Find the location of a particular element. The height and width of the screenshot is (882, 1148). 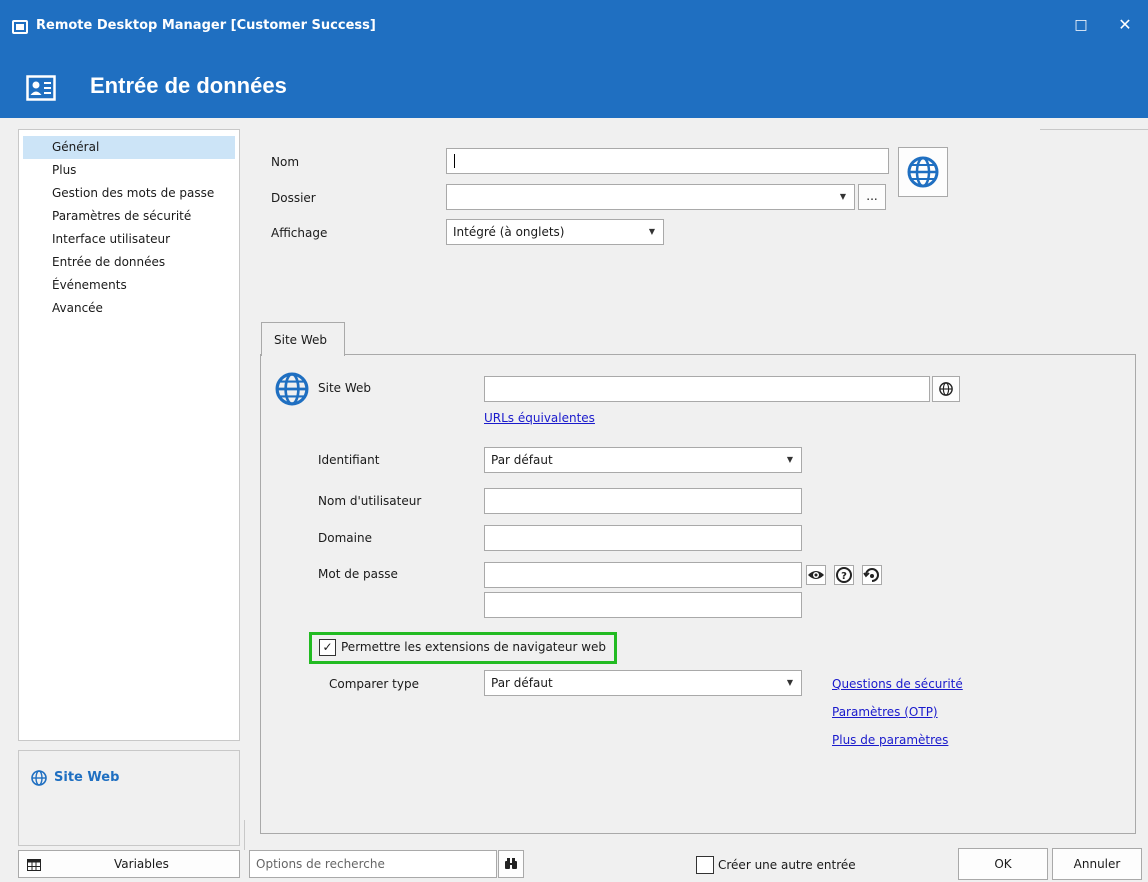

eye-icon is located at coordinates (816, 575).